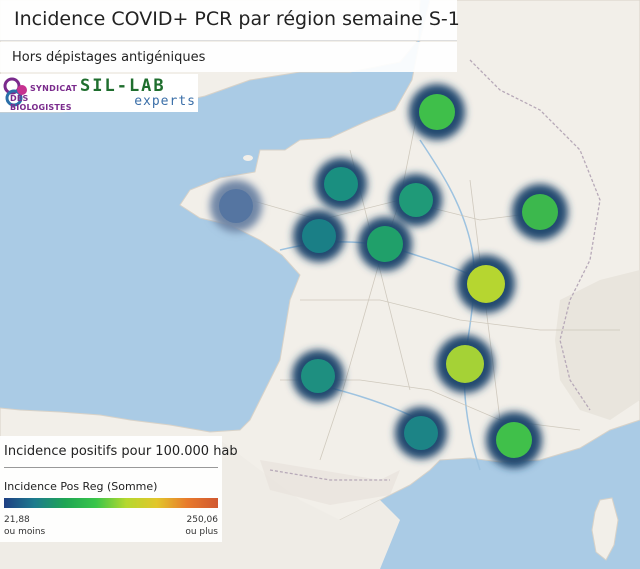 The width and height of the screenshot is (640, 569). I want to click on syndicat-text-2: DES BIOLOGISTES, so click(41, 103).